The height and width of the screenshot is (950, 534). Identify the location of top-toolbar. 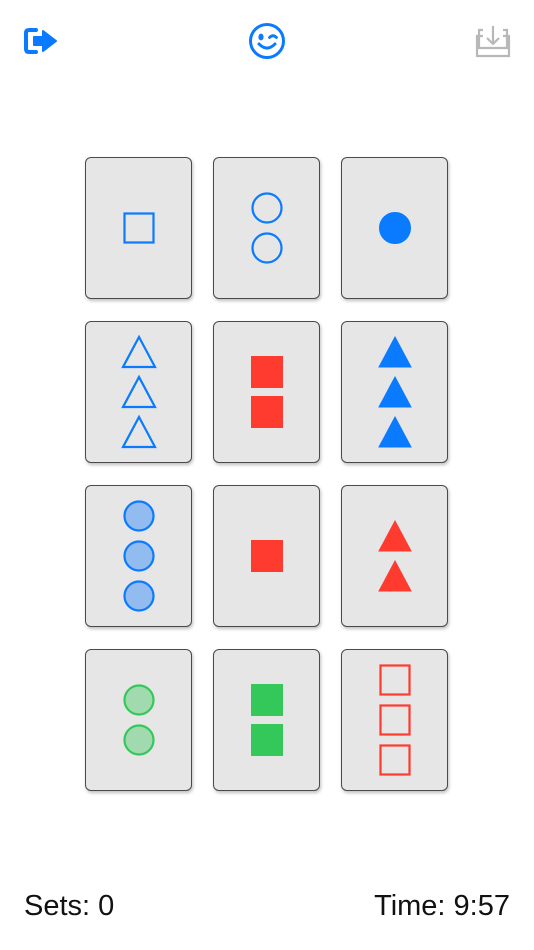
(267, 42).